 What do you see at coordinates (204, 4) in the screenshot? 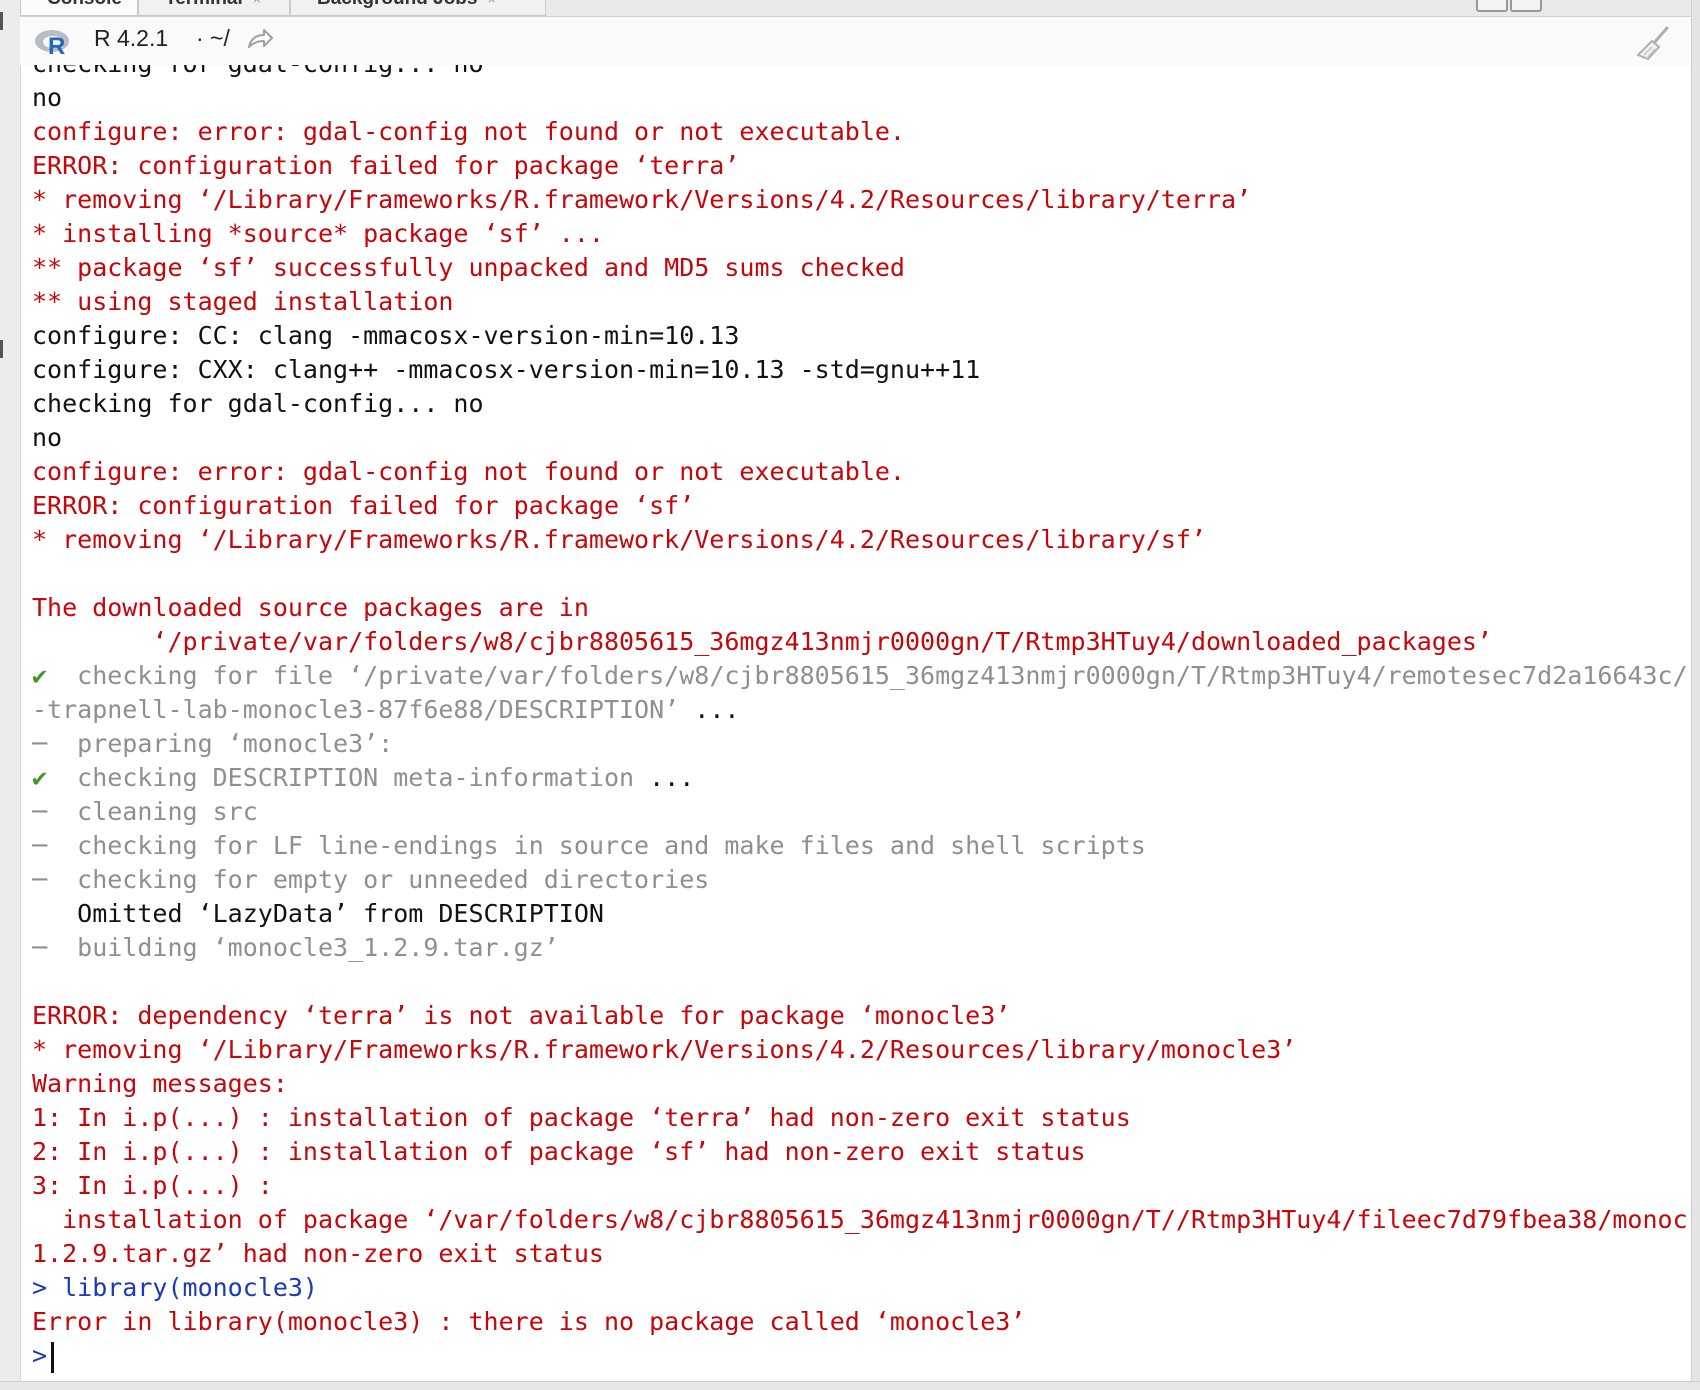
I see `tab-label: Terminal` at bounding box center [204, 4].